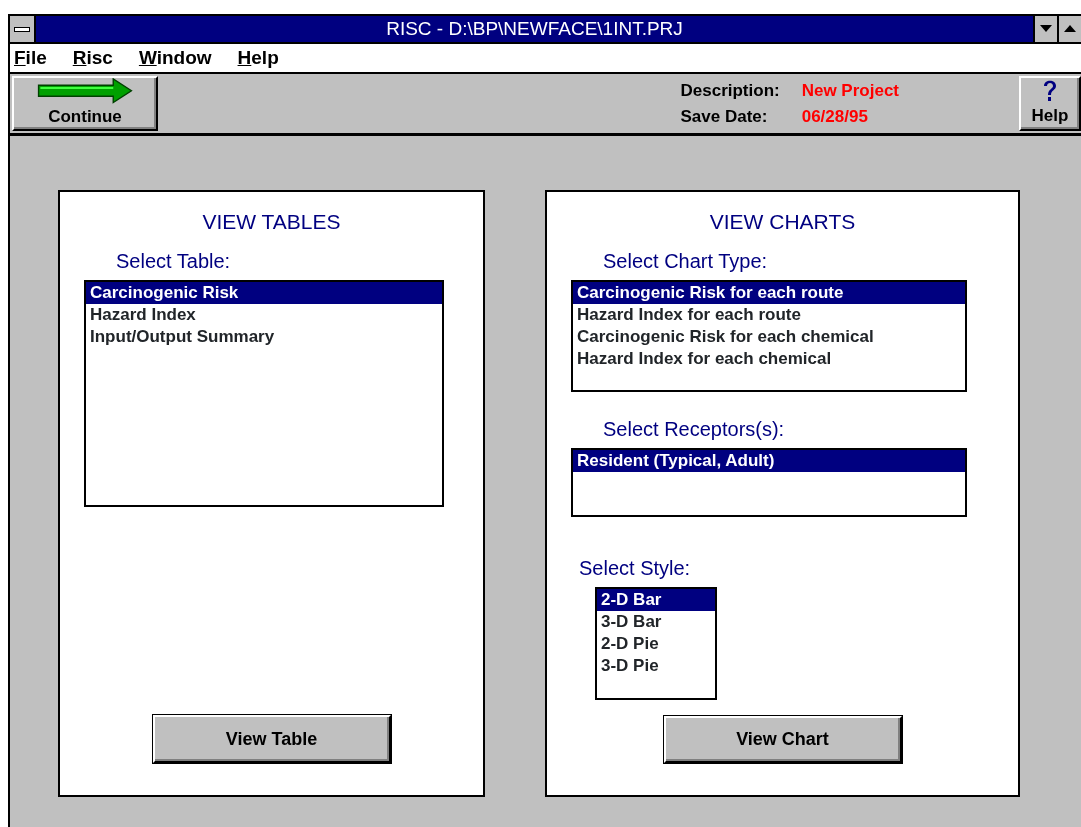 This screenshot has height=827, width=1081. What do you see at coordinates (271, 739) in the screenshot?
I see `view-table-button: View Table` at bounding box center [271, 739].